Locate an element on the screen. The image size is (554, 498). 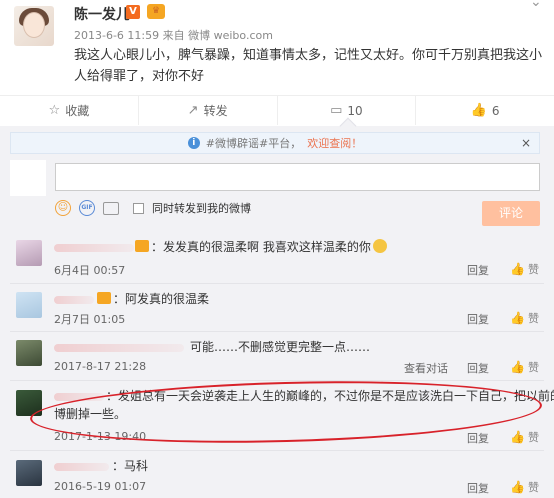
comment-text: ：发发真的很温柔啊 我喜欢这样温柔的你 is located at coordinates (261, 247).